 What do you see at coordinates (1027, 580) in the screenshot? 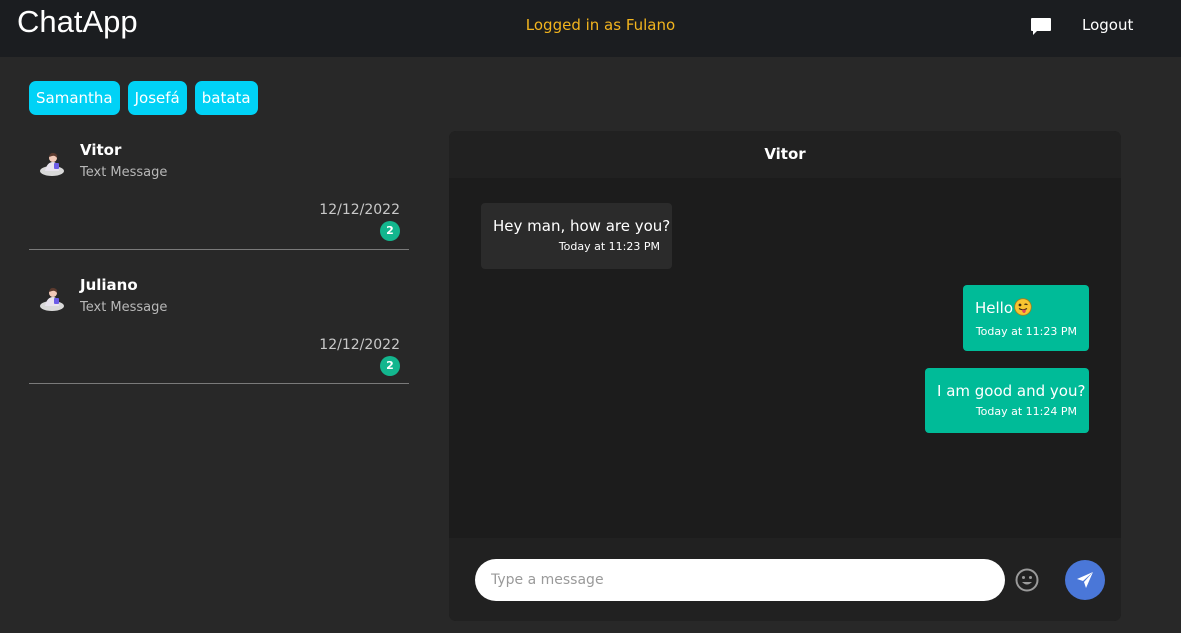
I see `smiley-icon` at bounding box center [1027, 580].